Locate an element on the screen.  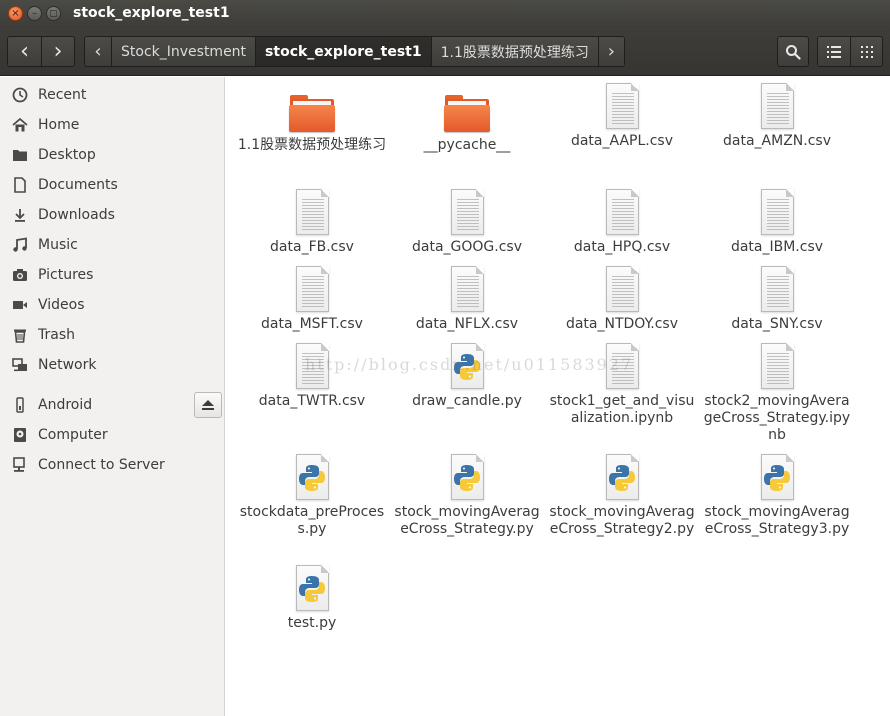
trash-icon is located at coordinates (20, 335).